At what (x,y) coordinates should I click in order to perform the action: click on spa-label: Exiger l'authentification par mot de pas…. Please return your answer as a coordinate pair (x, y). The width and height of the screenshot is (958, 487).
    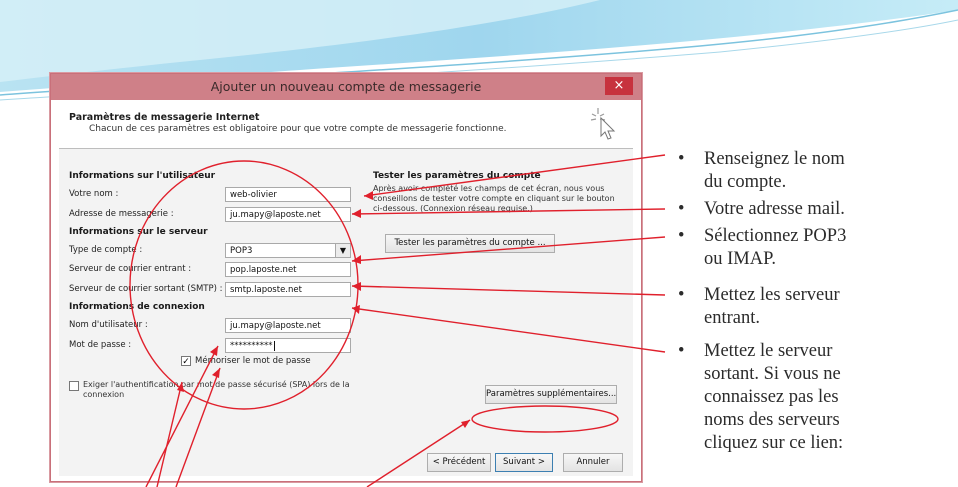
    Looking at the image, I should click on (216, 389).